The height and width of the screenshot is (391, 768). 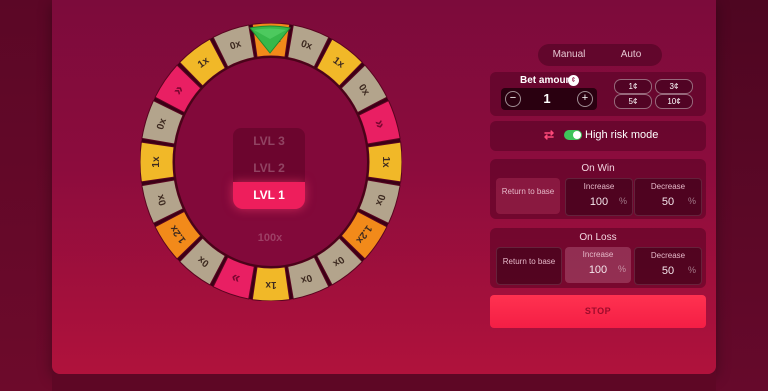 What do you see at coordinates (674, 86) in the screenshot?
I see `chip-3c: 3¢` at bounding box center [674, 86].